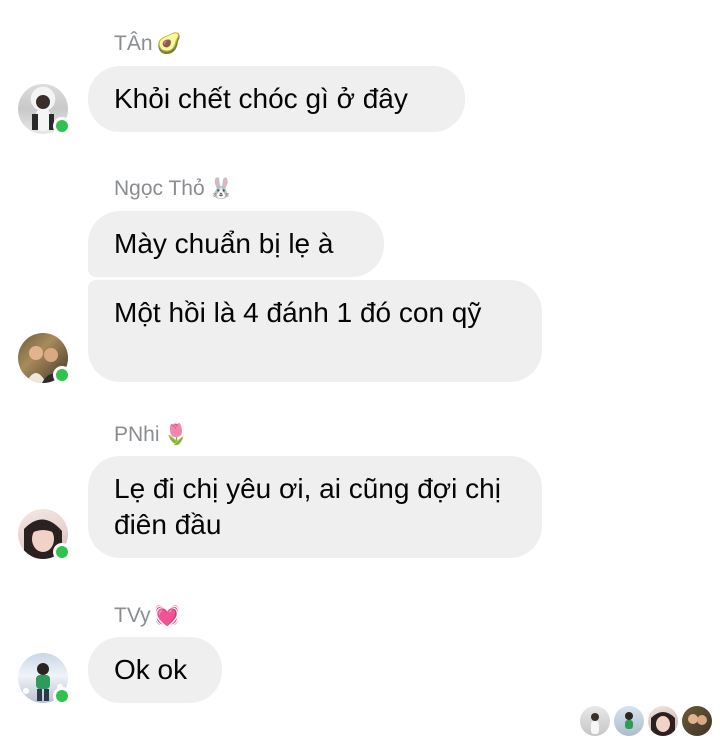 Image resolution: width=720 pixels, height=748 pixels. Describe the element at coordinates (221, 189) in the screenshot. I see `rabbit-icon: 🐰` at that location.